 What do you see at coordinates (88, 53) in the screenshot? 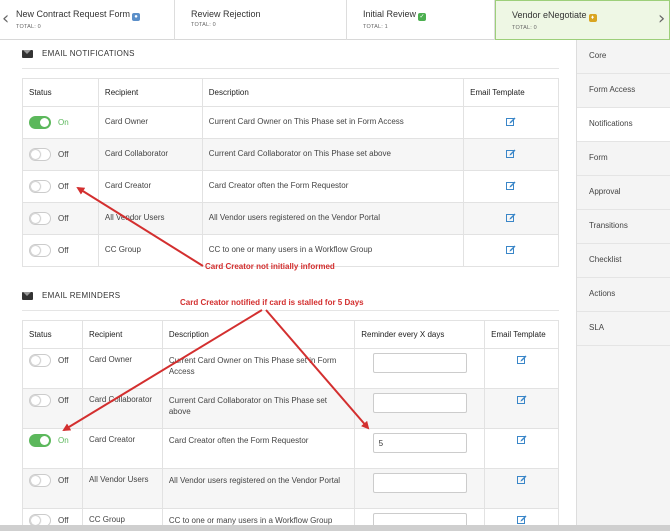
I see `section-title: EMAIL NOTIFICATIONS` at bounding box center [88, 53].